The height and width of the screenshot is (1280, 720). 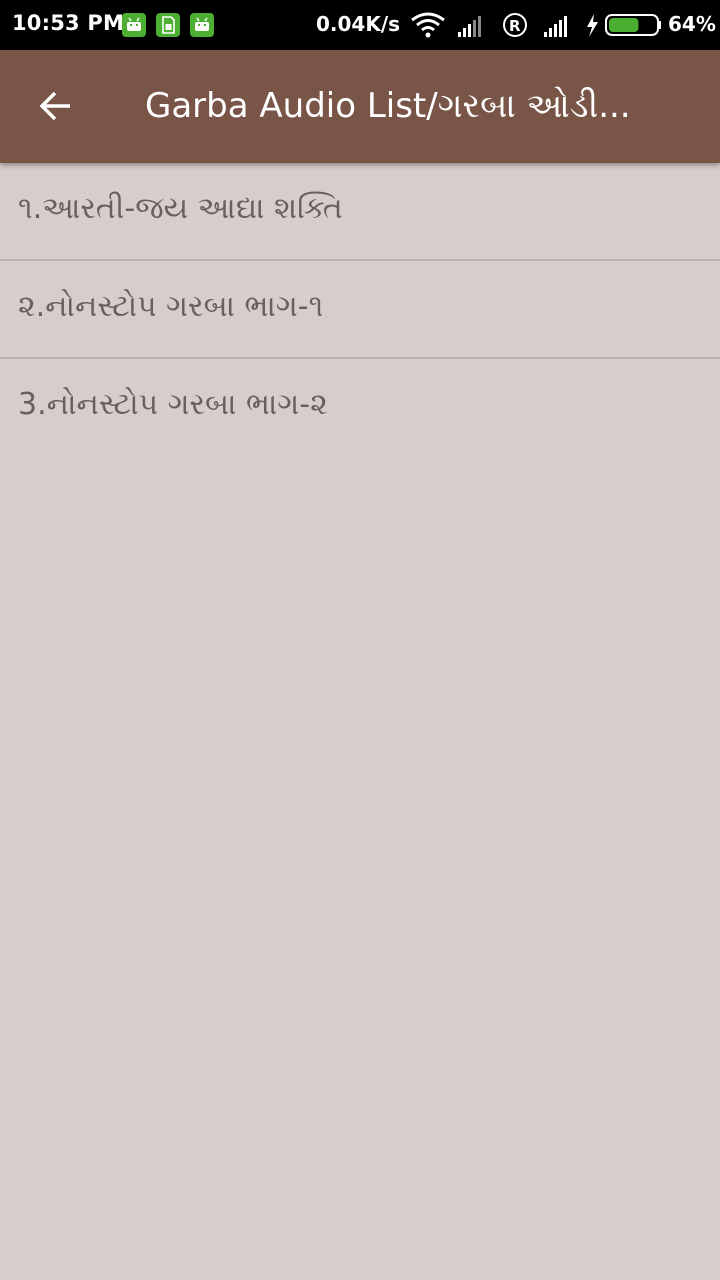 I want to click on network-speed: 0.04K/s, so click(x=358, y=24).